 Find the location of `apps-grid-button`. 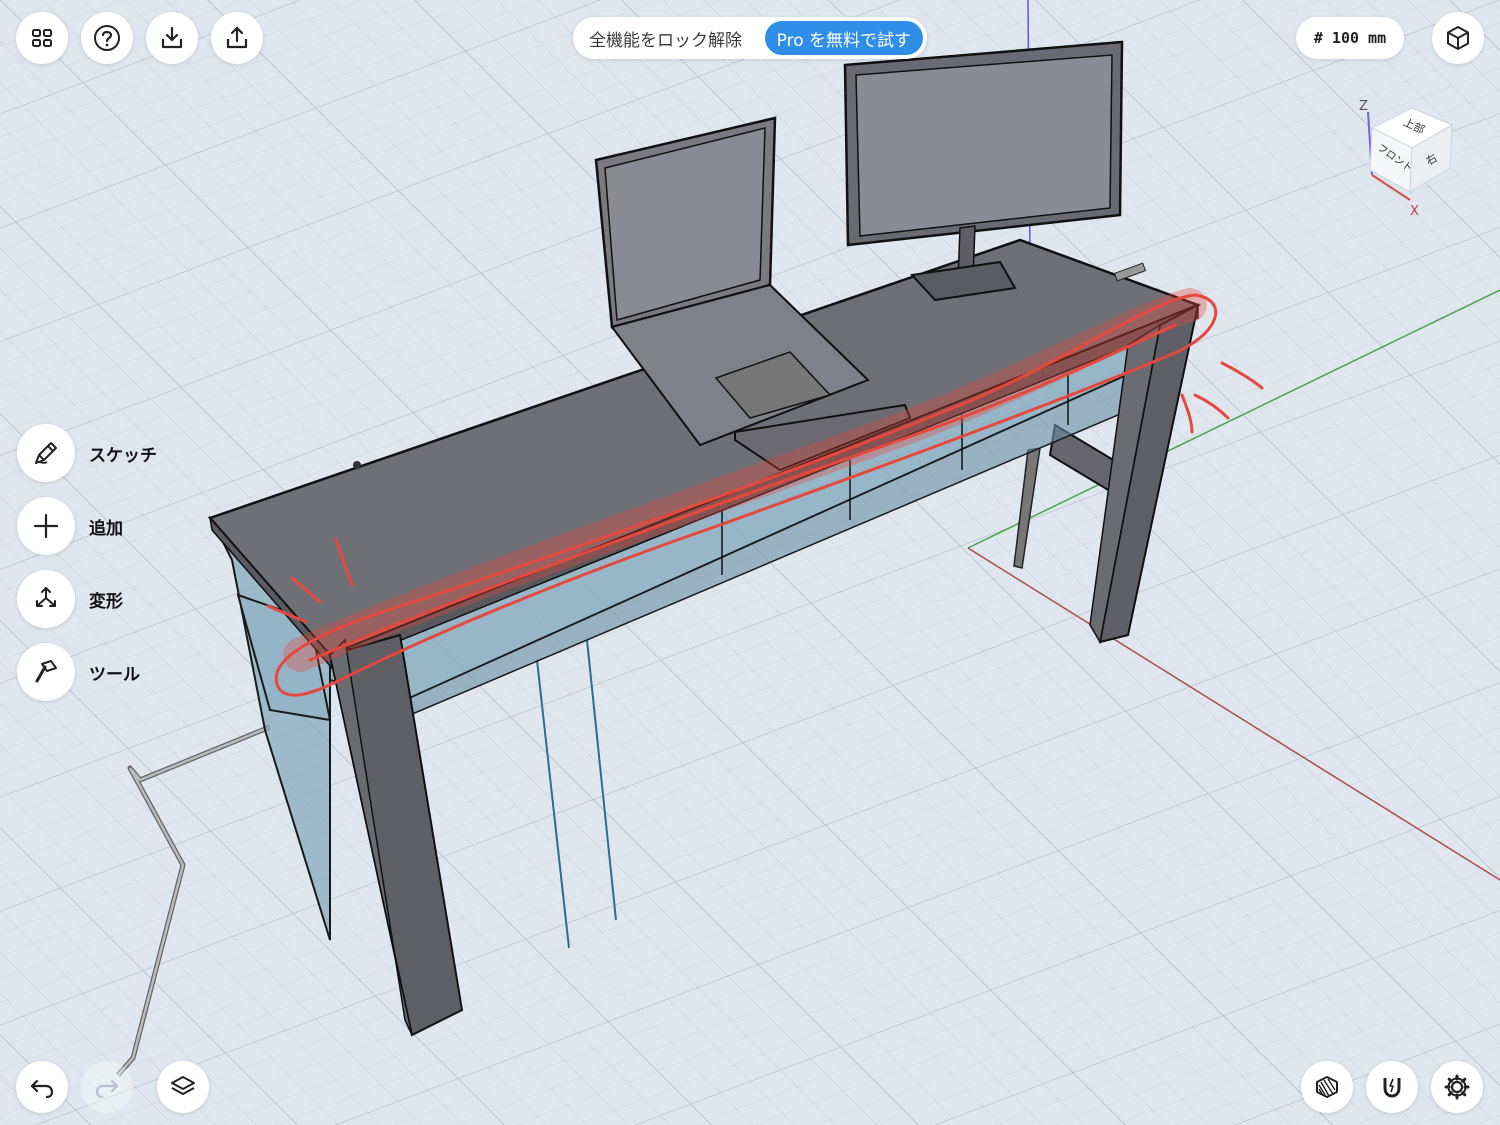

apps-grid-button is located at coordinates (42, 38).